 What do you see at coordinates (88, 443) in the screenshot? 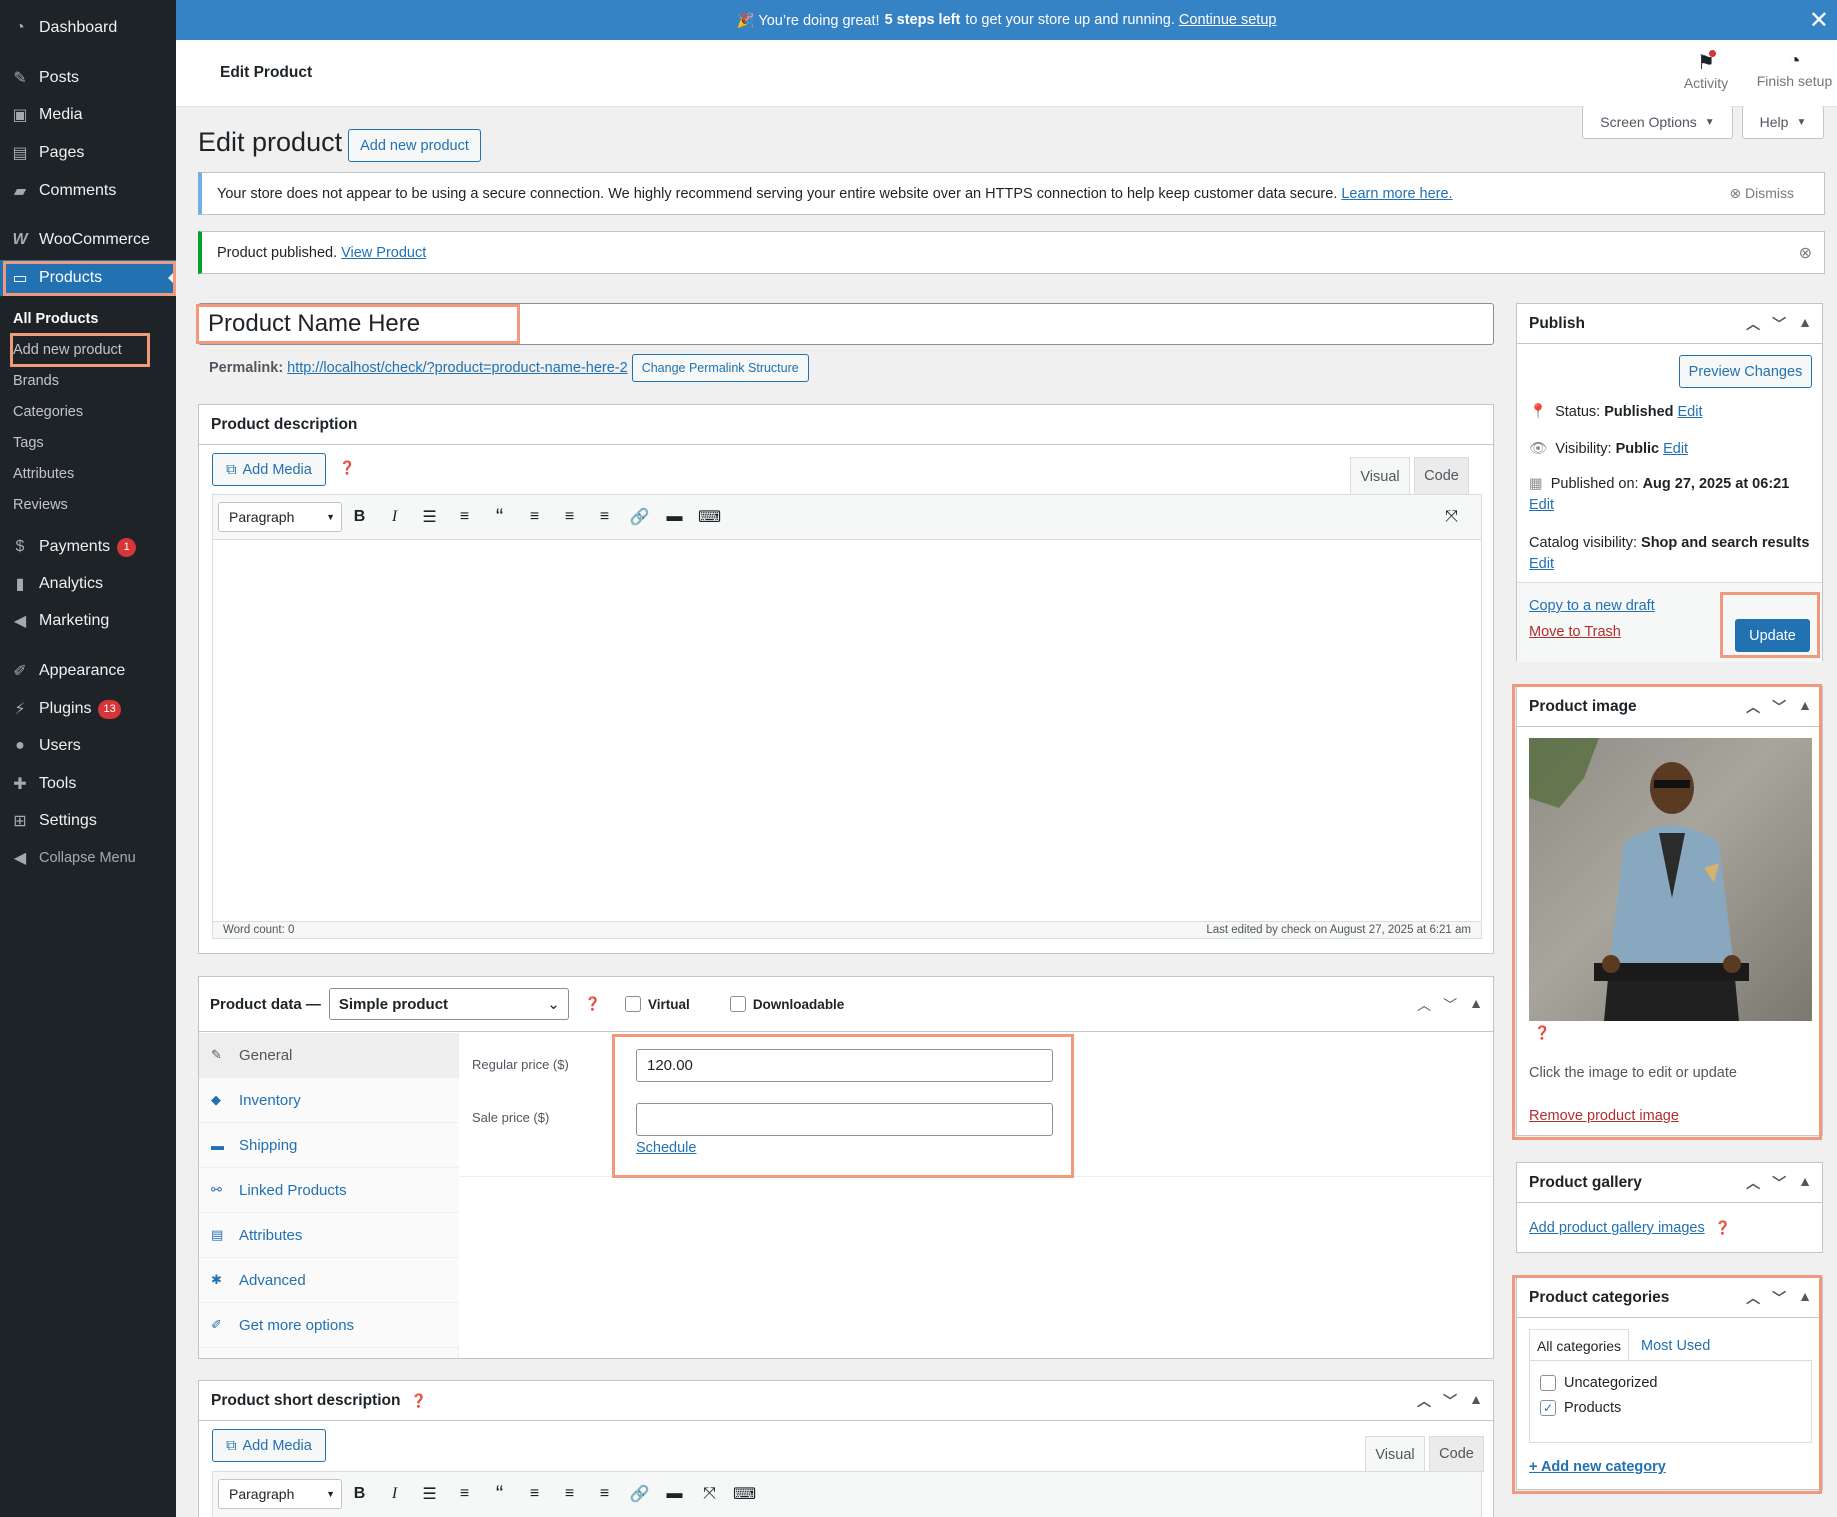
I see `submenu-tags: Tags` at bounding box center [88, 443].